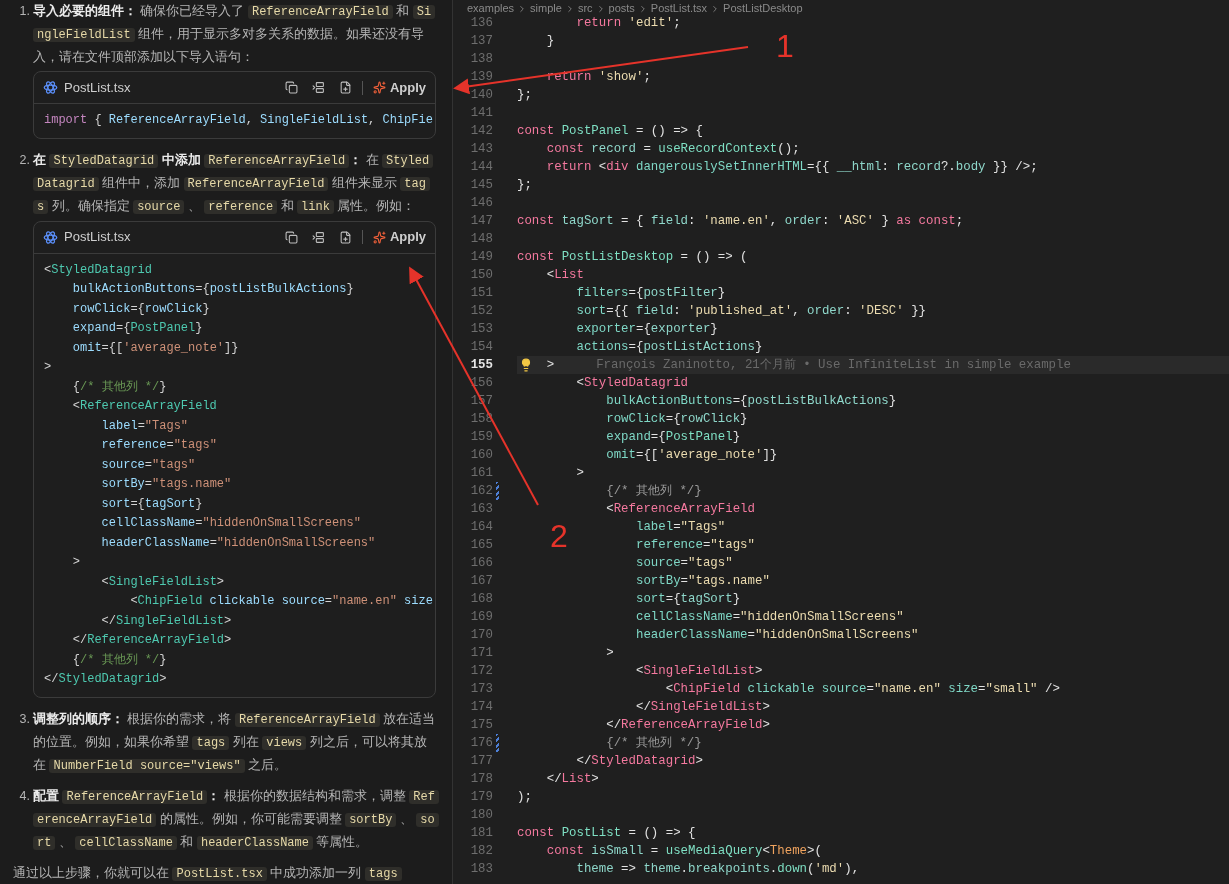 The height and width of the screenshot is (884, 1229). What do you see at coordinates (24, 796) in the screenshot?
I see `step-number: 4.` at bounding box center [24, 796].